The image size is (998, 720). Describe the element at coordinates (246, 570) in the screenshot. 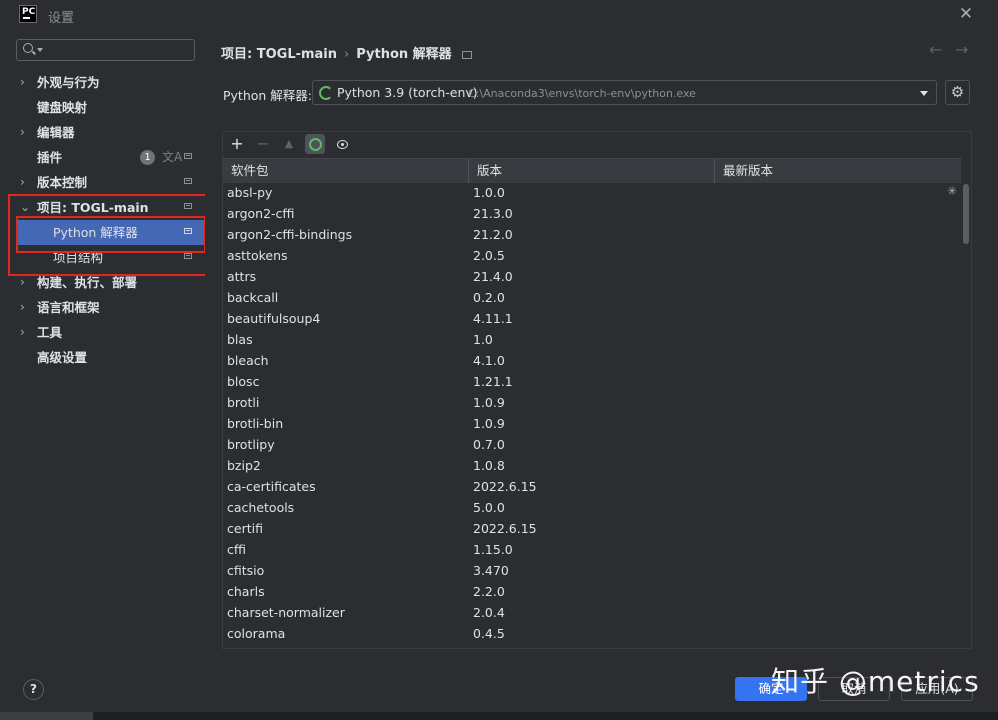

I see `package-name-cell: cfitsio` at that location.